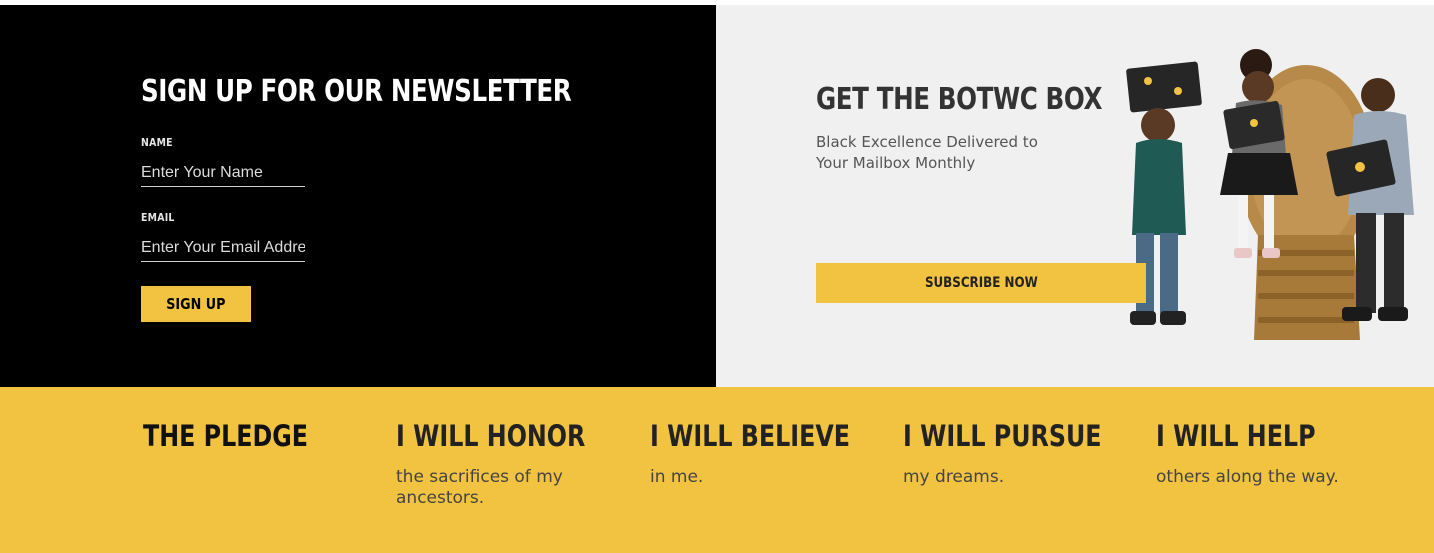 Image resolution: width=1434 pixels, height=553 pixels. Describe the element at coordinates (157, 142) in the screenshot. I see `name-label: NAME` at that location.